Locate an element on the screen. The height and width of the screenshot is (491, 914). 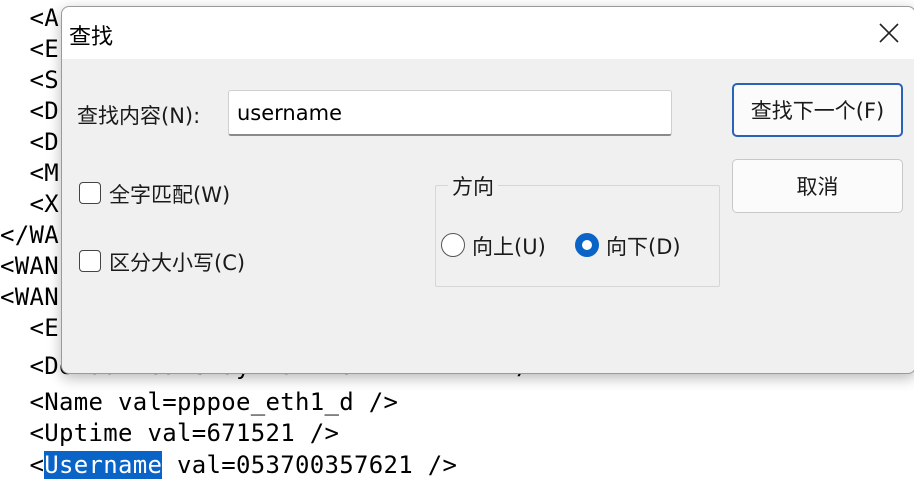
code-line-current: <Username val=053700357621 /> is located at coordinates (228, 465).